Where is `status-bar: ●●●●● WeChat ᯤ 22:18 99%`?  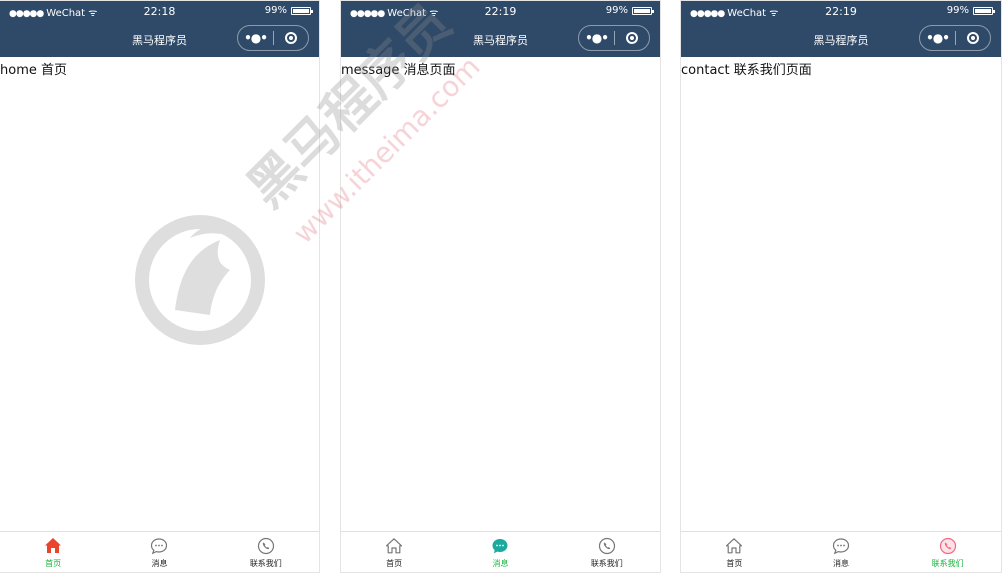
status-bar: ●●●●● WeChat ᯤ 22:18 99% is located at coordinates (159, 12).